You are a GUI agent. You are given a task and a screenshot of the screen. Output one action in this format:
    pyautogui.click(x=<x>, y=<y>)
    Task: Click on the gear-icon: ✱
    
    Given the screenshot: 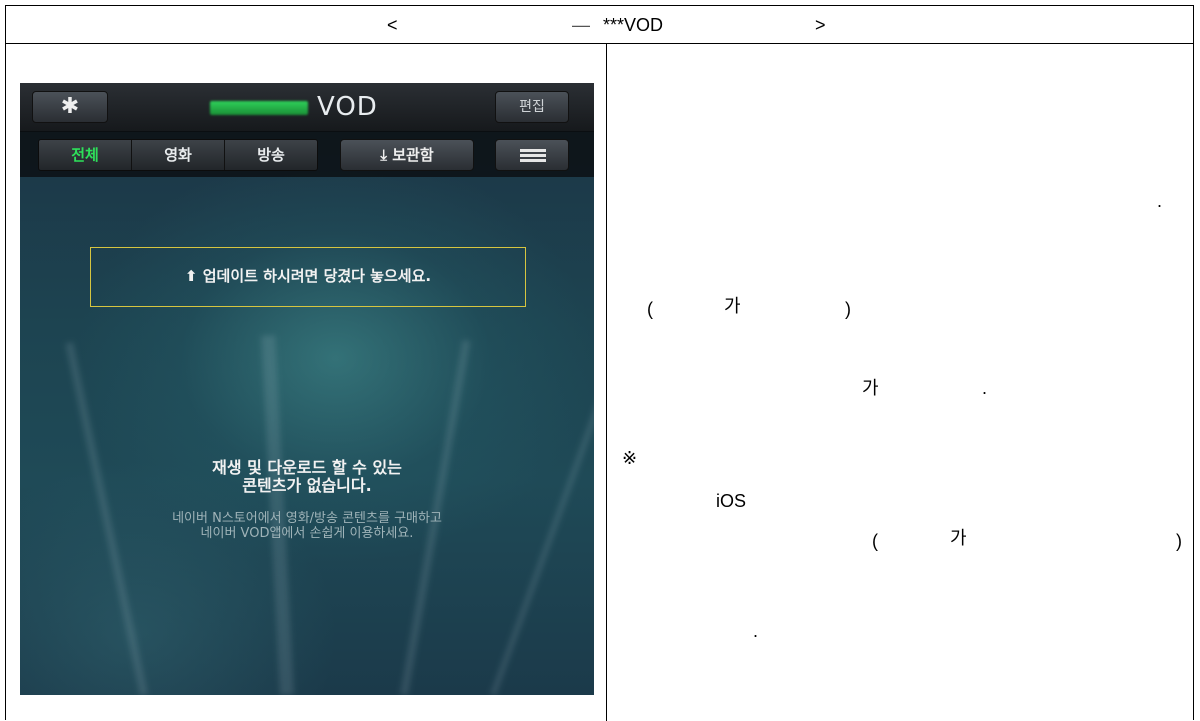 What is the action you would take?
    pyautogui.click(x=70, y=106)
    